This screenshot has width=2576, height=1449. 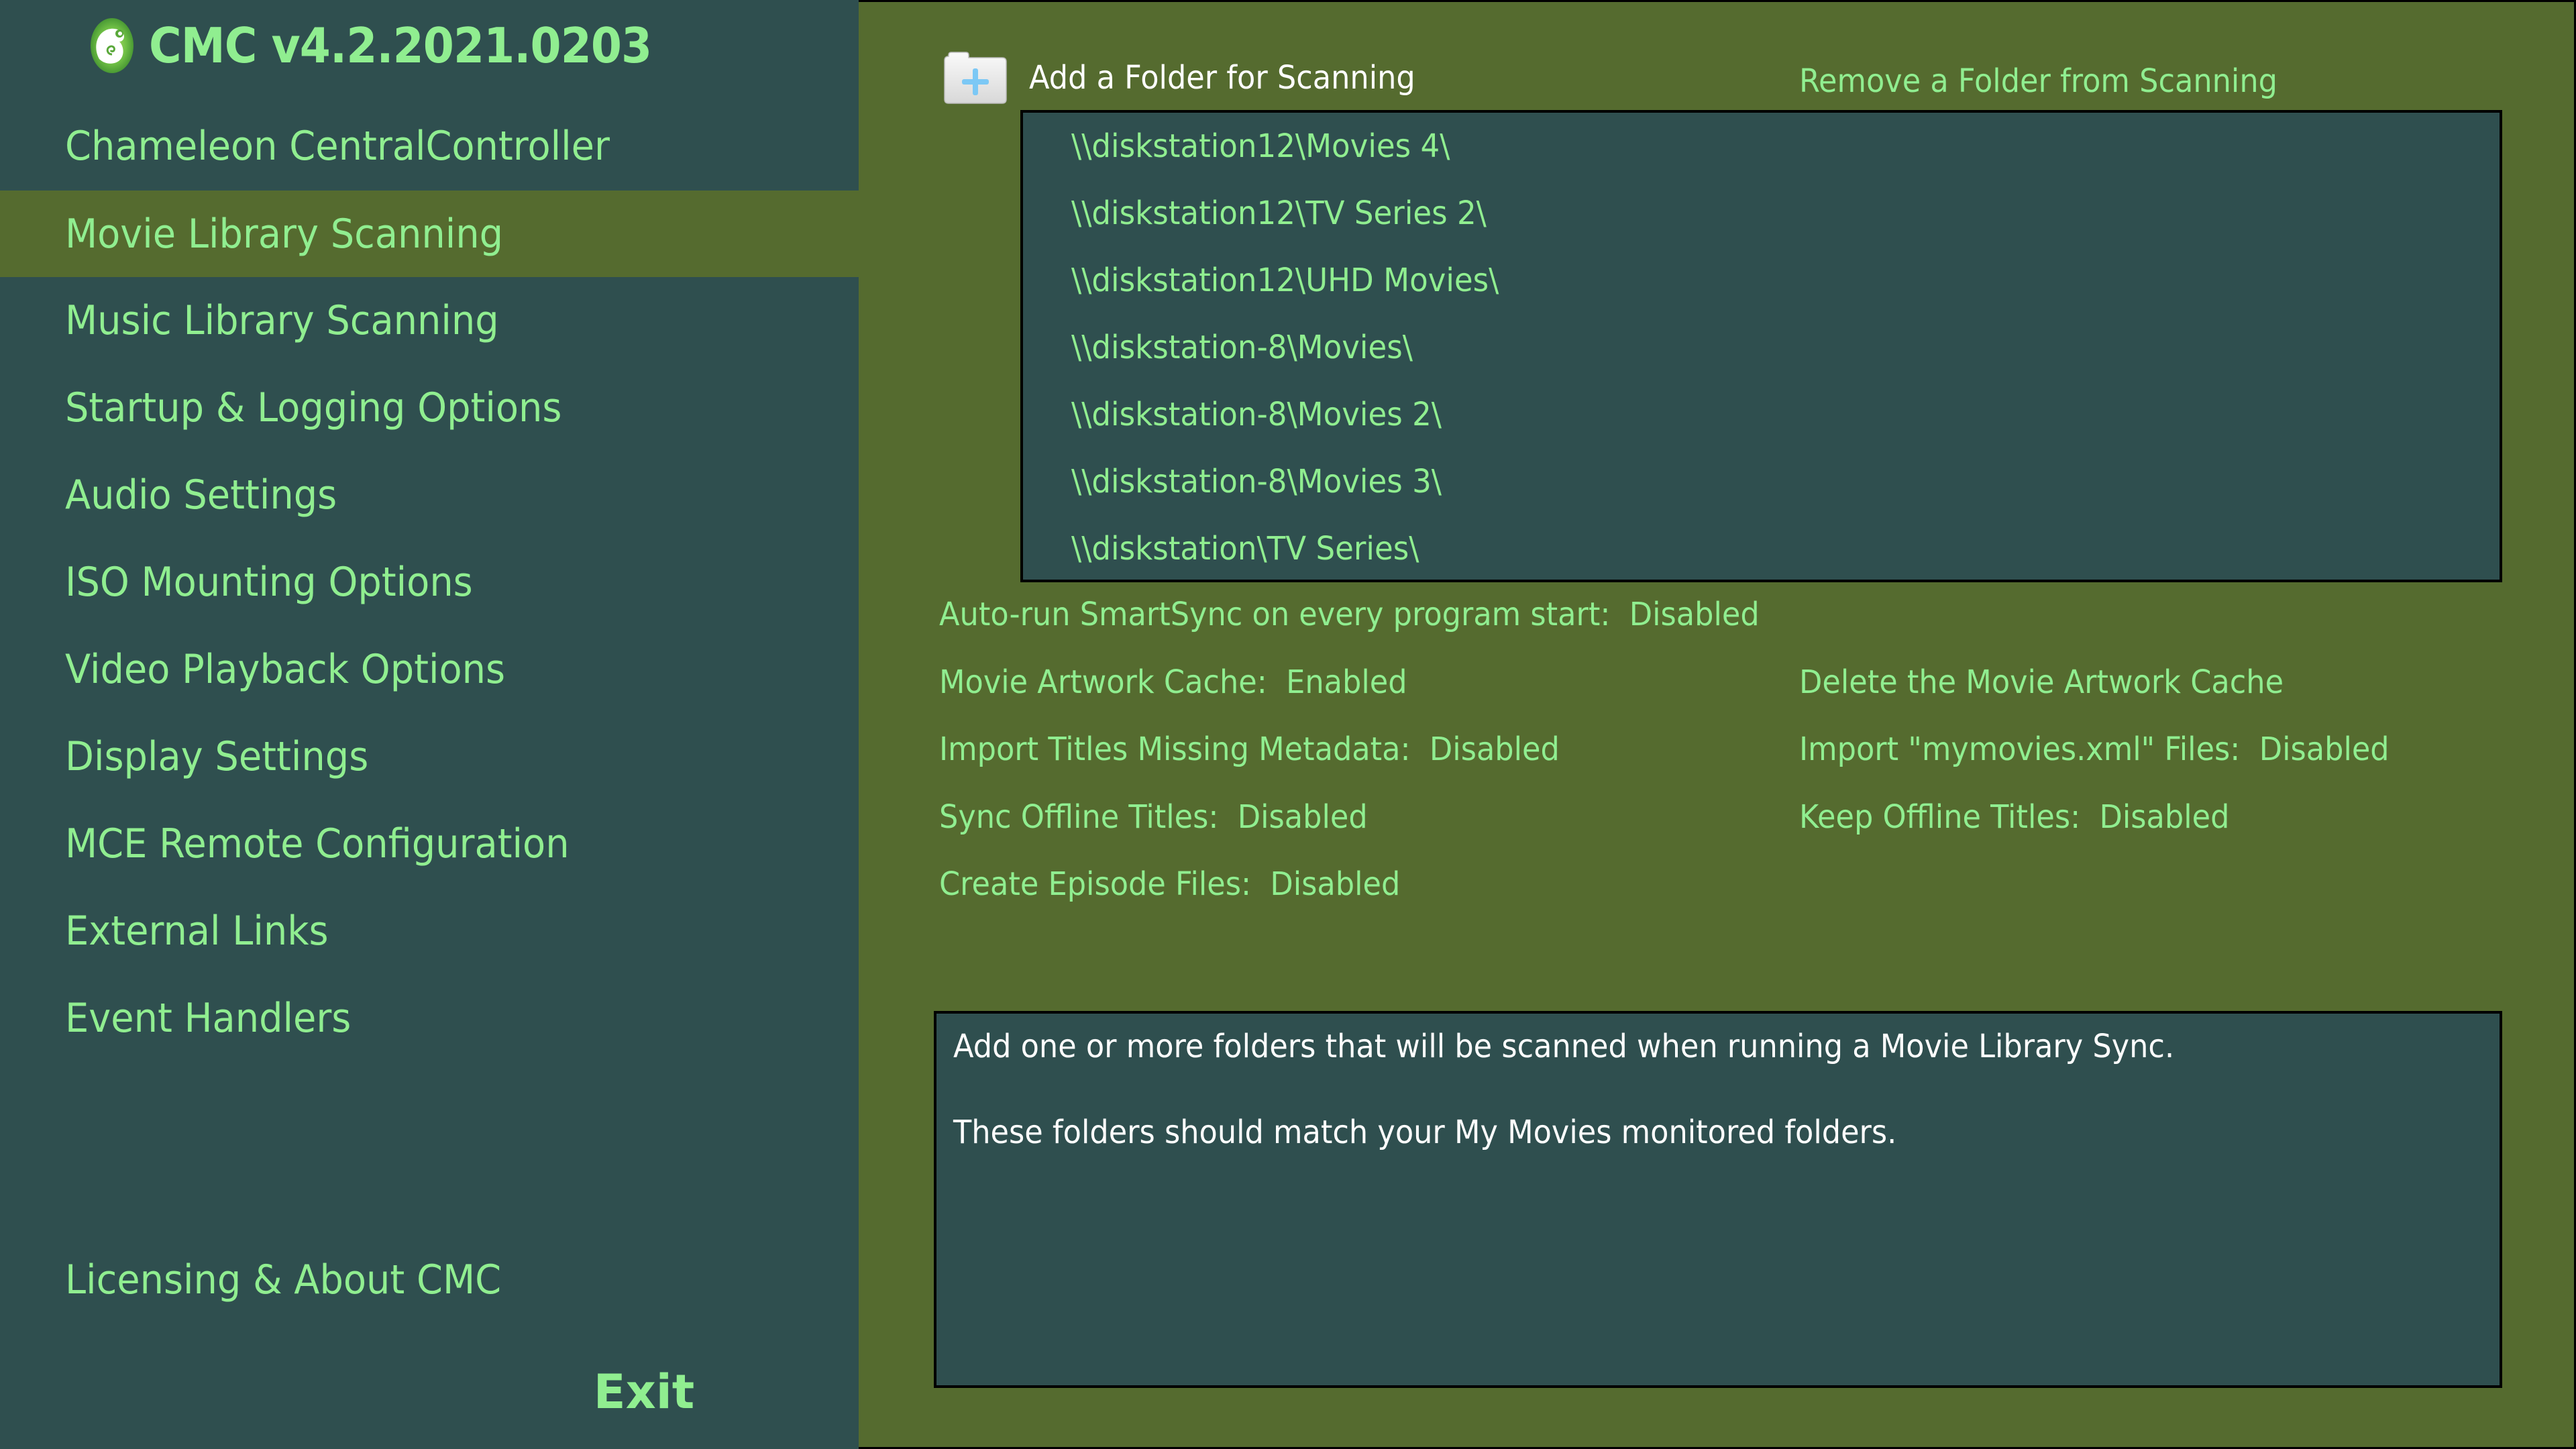 What do you see at coordinates (1279, 213) in the screenshot?
I see `folder-list-item: \\diskstation12\TV Series 2\` at bounding box center [1279, 213].